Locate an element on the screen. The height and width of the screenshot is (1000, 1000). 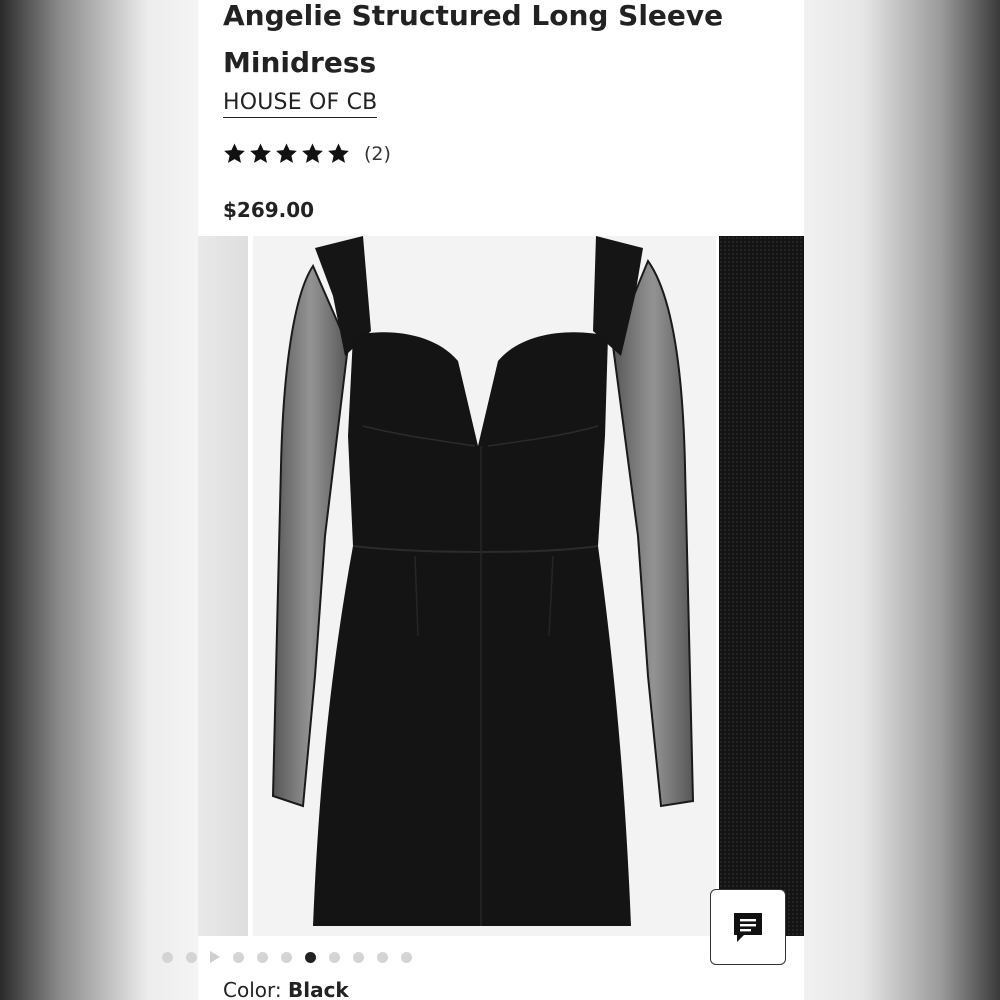
review-count: (2) is located at coordinates (377, 154).